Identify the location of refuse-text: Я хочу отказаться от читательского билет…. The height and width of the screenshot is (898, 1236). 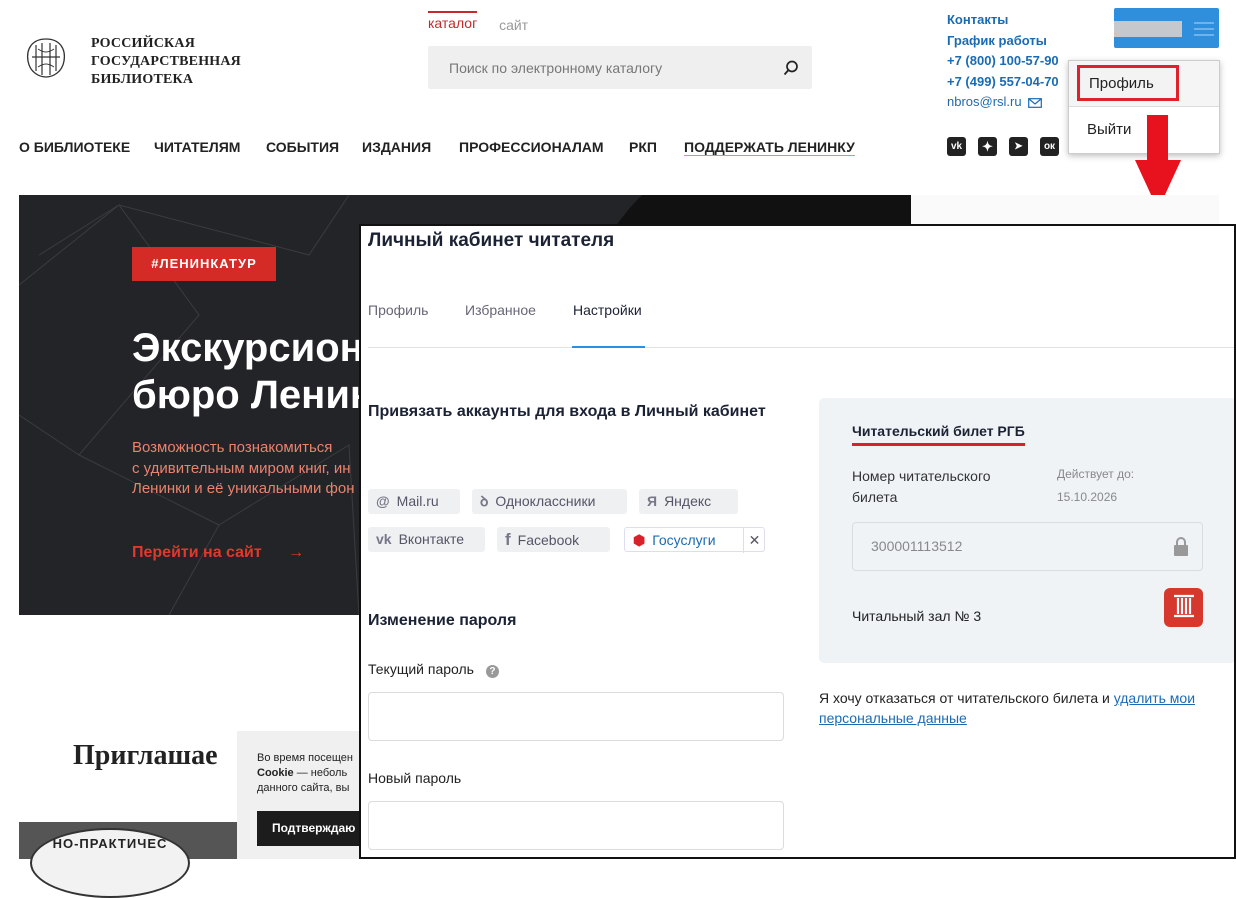
(966, 698).